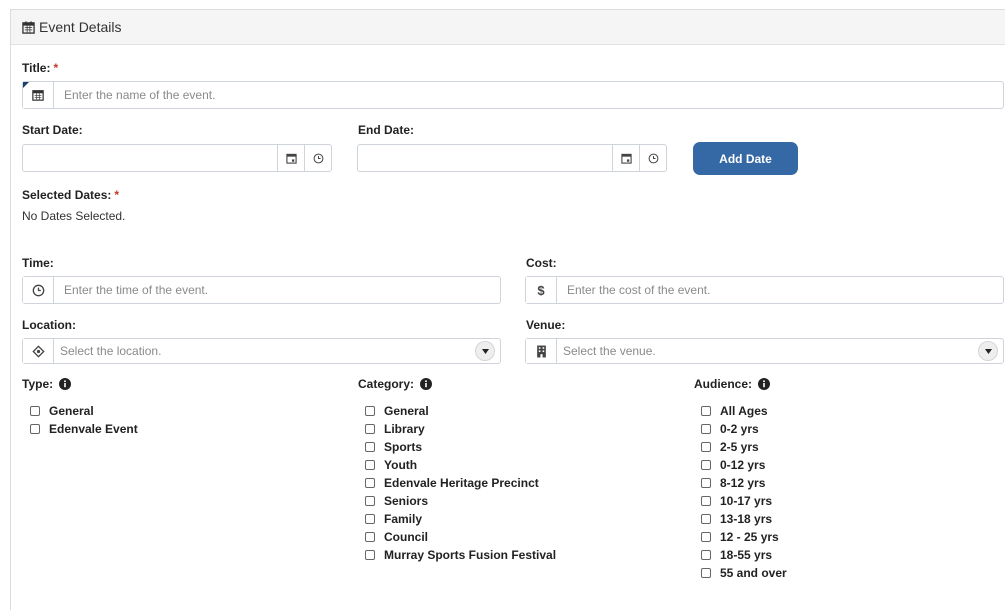 This screenshot has width=1005, height=610. Describe the element at coordinates (485, 158) in the screenshot. I see `end-date-input` at that location.